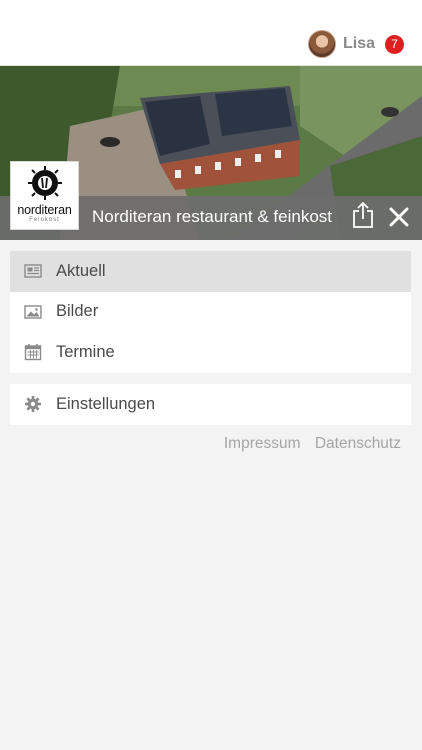 This screenshot has height=750, width=422. Describe the element at coordinates (321, 44) in the screenshot. I see `avatar` at that location.